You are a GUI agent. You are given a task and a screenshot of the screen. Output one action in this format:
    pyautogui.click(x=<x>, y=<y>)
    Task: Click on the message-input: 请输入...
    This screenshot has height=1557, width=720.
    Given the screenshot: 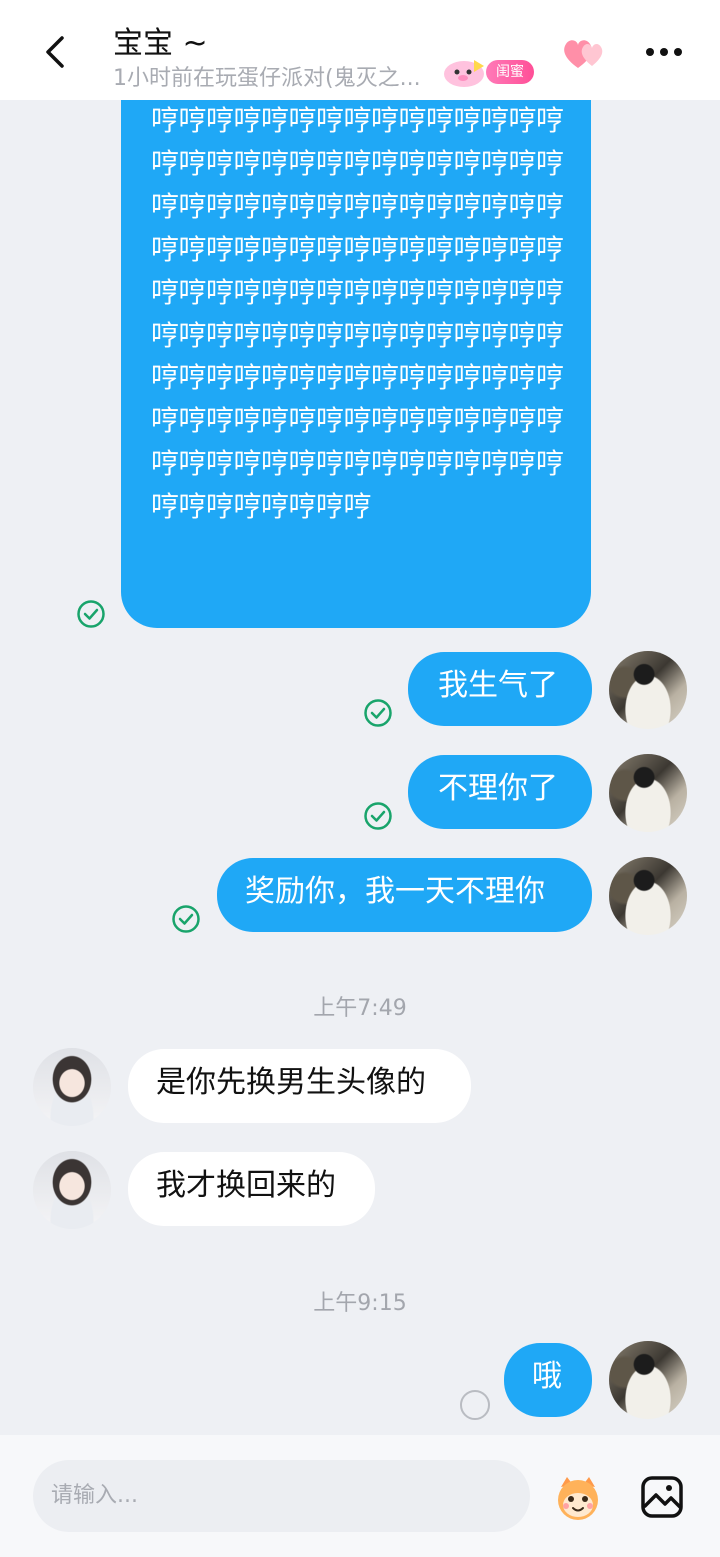 What is the action you would take?
    pyautogui.click(x=281, y=1496)
    